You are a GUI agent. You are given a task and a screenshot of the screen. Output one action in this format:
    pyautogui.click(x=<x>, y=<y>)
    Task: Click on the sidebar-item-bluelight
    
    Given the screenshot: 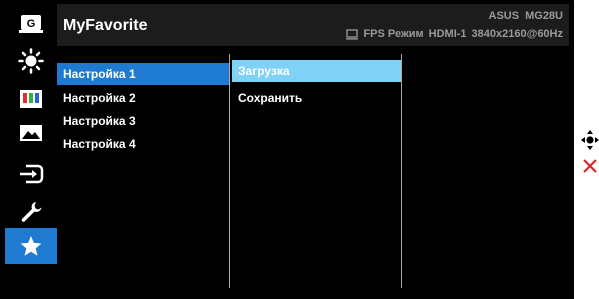 What is the action you would take?
    pyautogui.click(x=31, y=61)
    